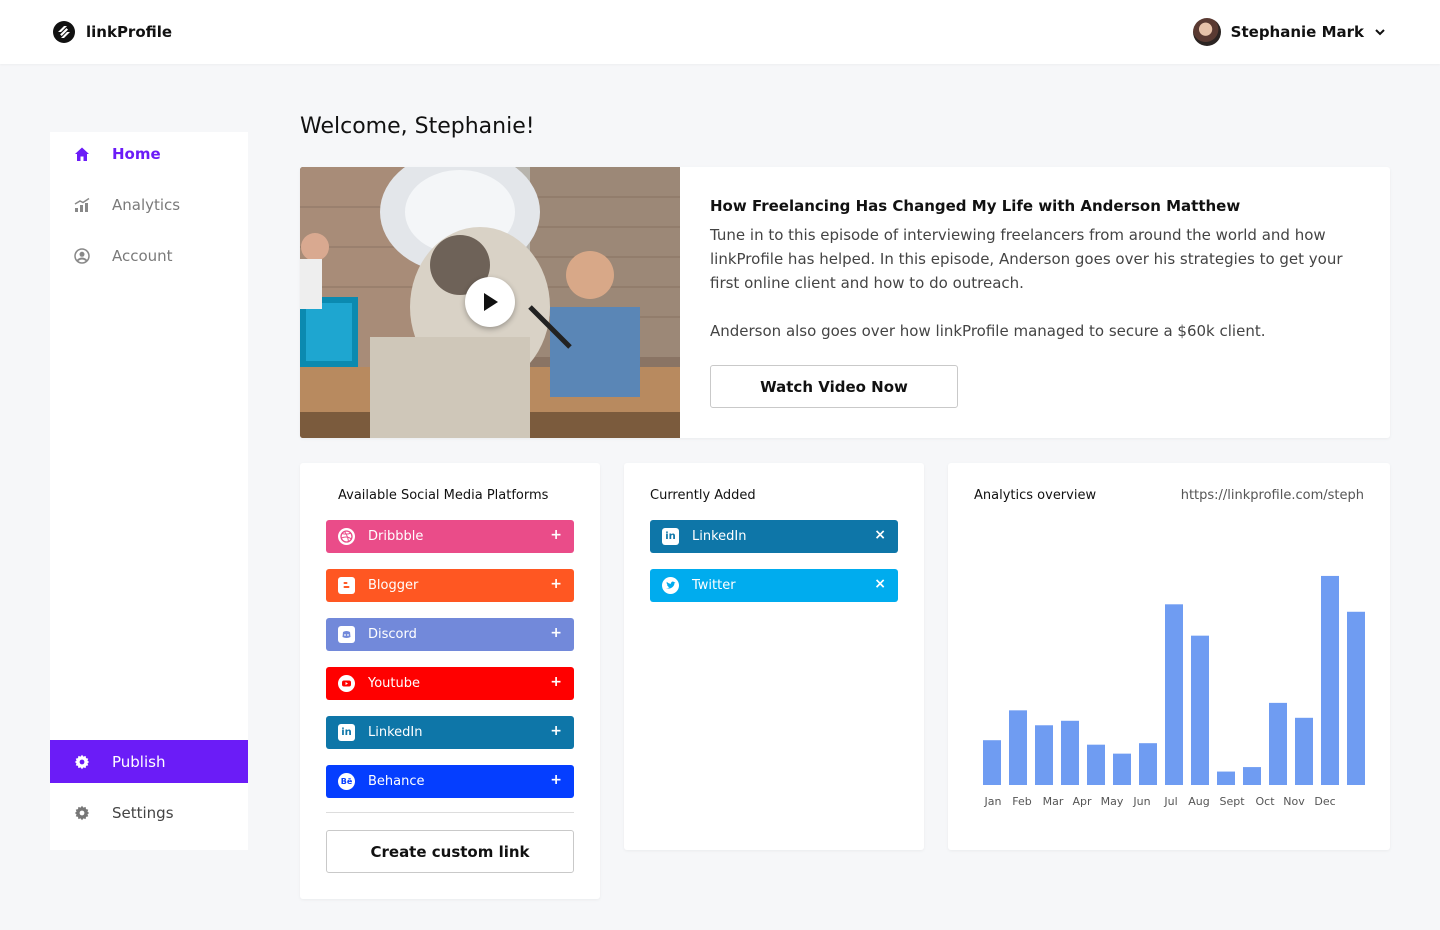 The width and height of the screenshot is (1440, 930). What do you see at coordinates (1035, 495) in the screenshot?
I see `analytics-title: Analytics overview` at bounding box center [1035, 495].